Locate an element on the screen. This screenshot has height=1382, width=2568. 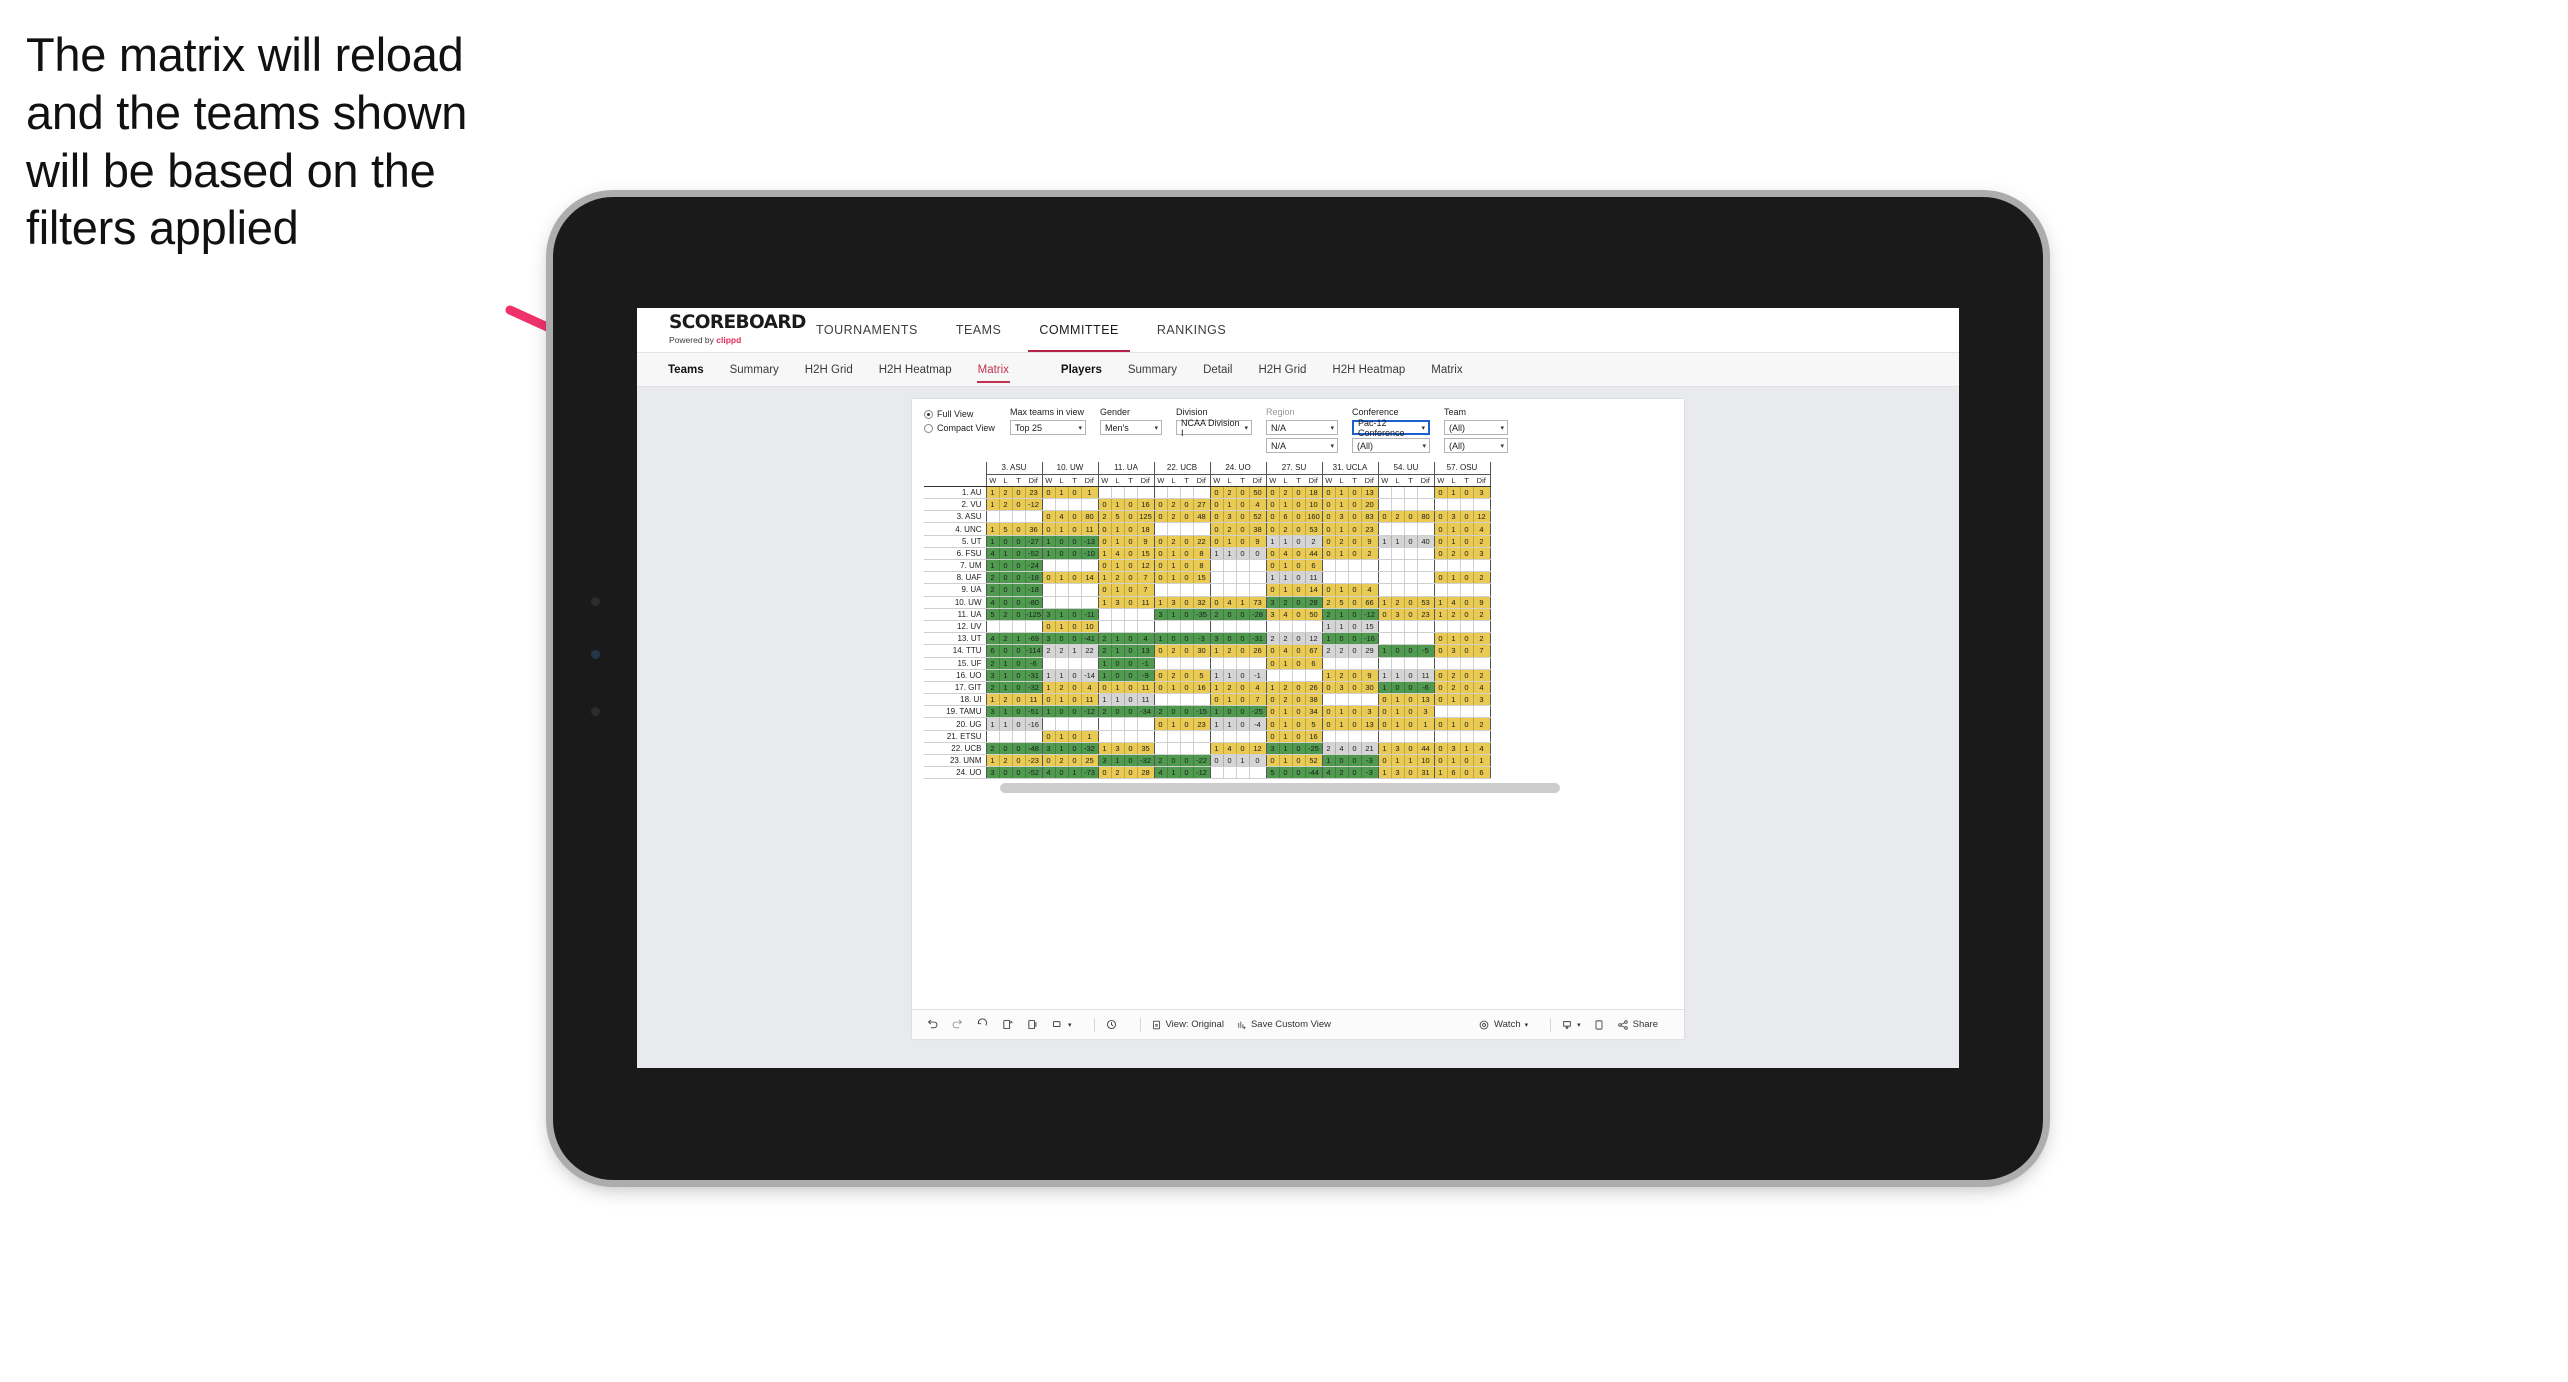
matrix-cell: -3 is located at coordinates (1370, 761).